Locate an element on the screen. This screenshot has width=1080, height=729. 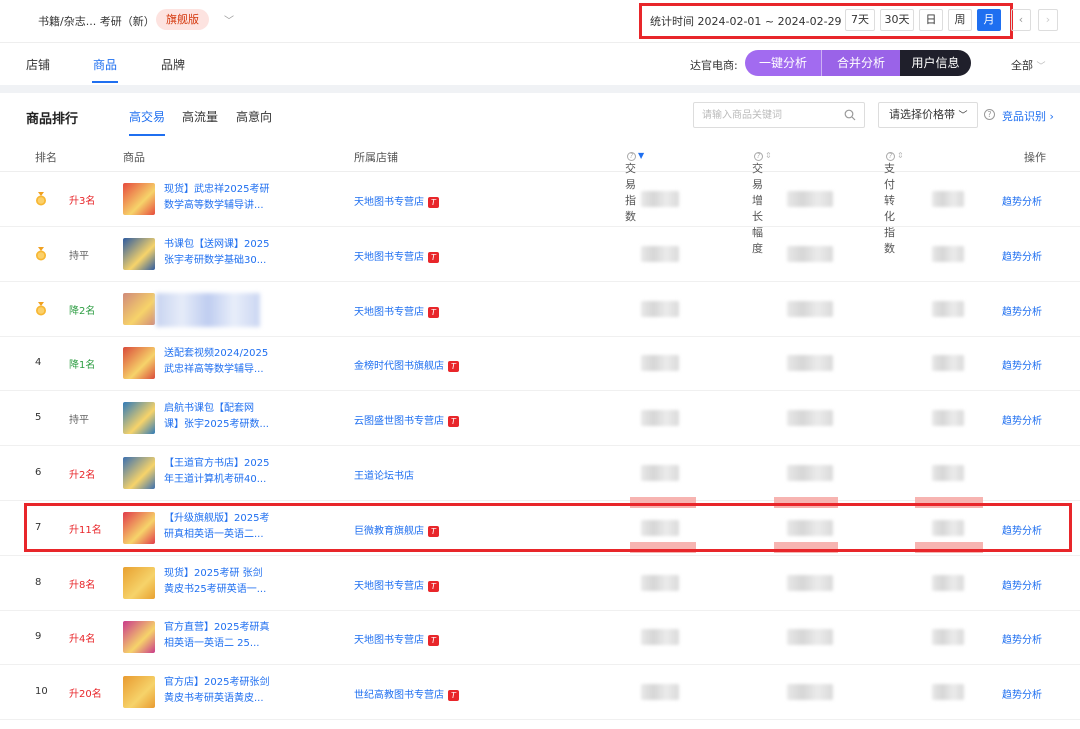
period-week-button: 周 is located at coordinates (960, 20).